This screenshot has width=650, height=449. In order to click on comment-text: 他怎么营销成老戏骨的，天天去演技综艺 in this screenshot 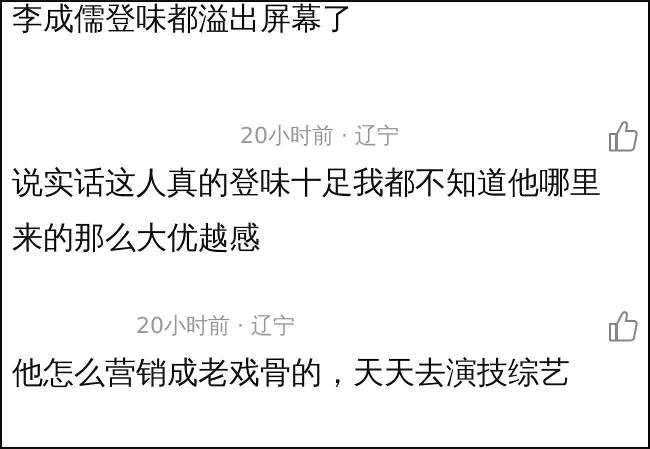, I will do `click(291, 373)`.